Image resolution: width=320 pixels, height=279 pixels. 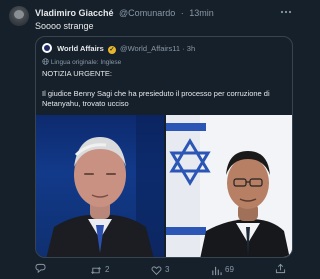 What do you see at coordinates (107, 269) in the screenshot?
I see `retweet-count: 2` at bounding box center [107, 269].